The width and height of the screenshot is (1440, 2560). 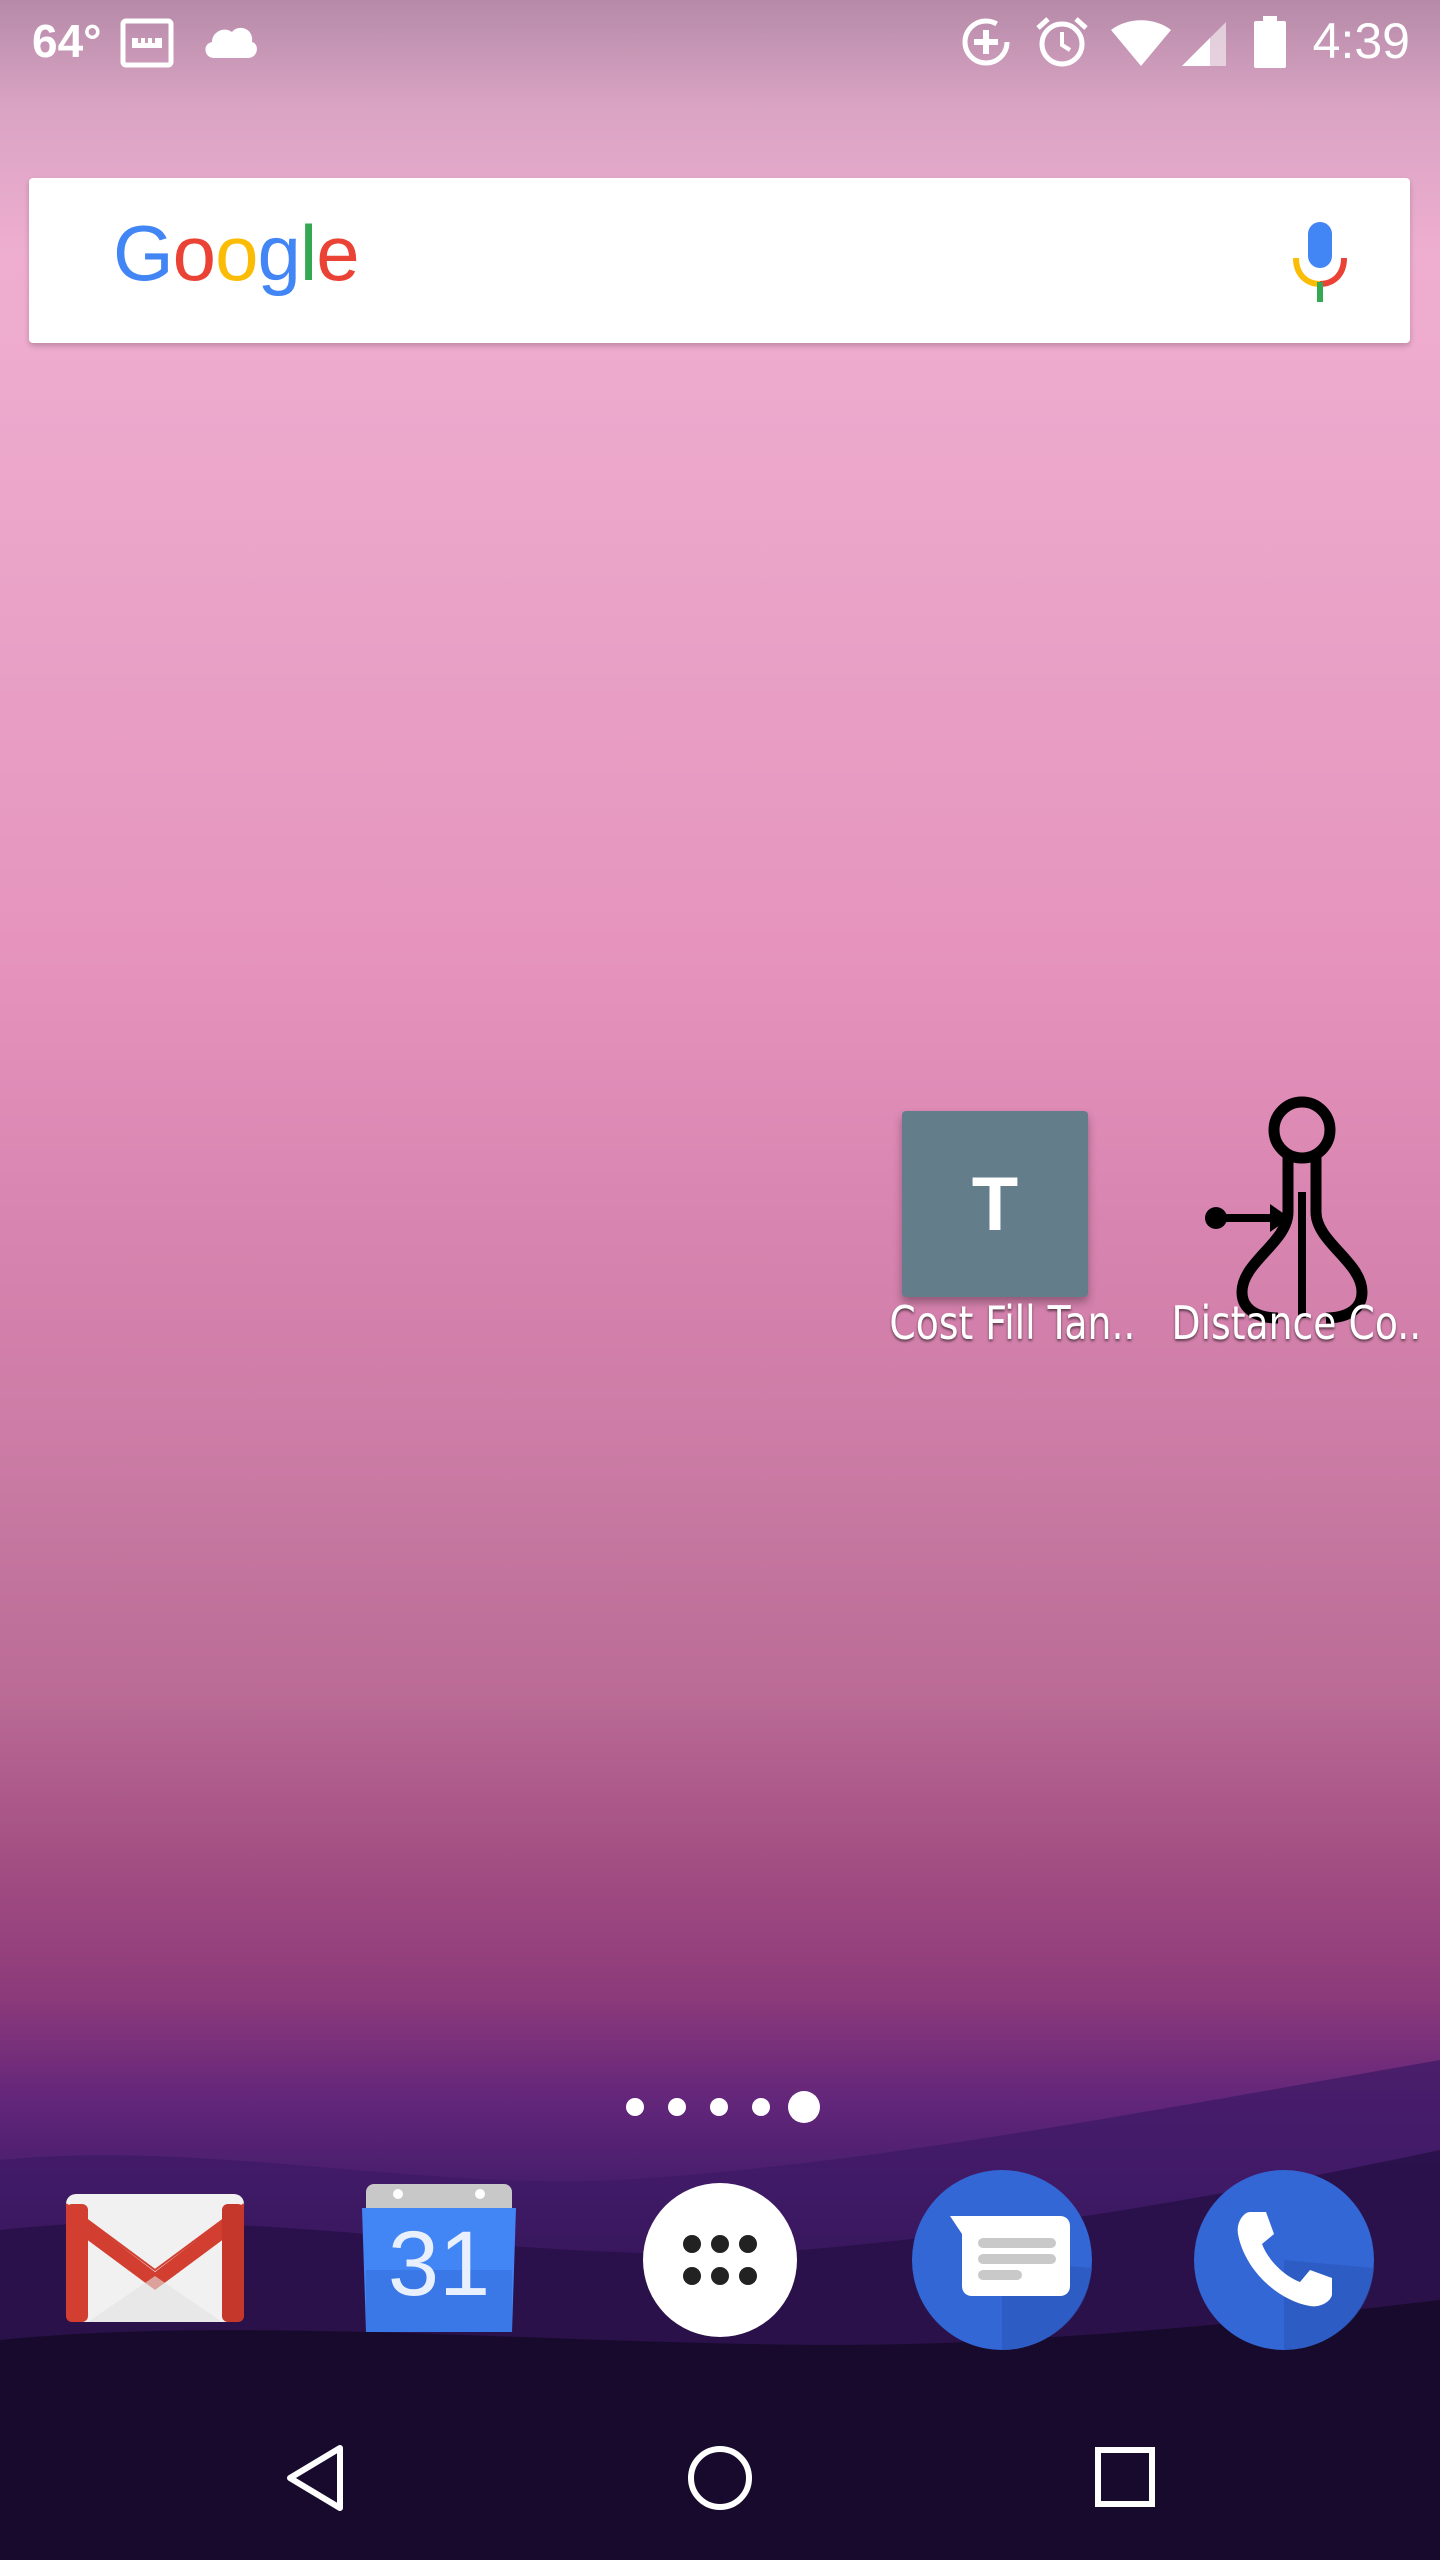 I want to click on temperature-readout: 64°, so click(x=67, y=41).